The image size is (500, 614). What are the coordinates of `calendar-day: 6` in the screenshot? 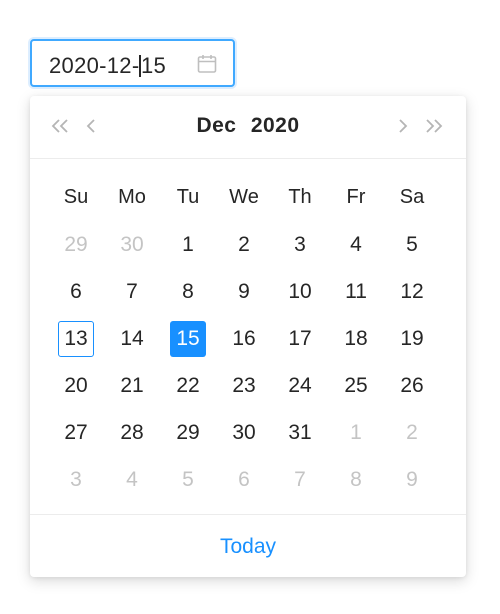 It's located at (76, 292).